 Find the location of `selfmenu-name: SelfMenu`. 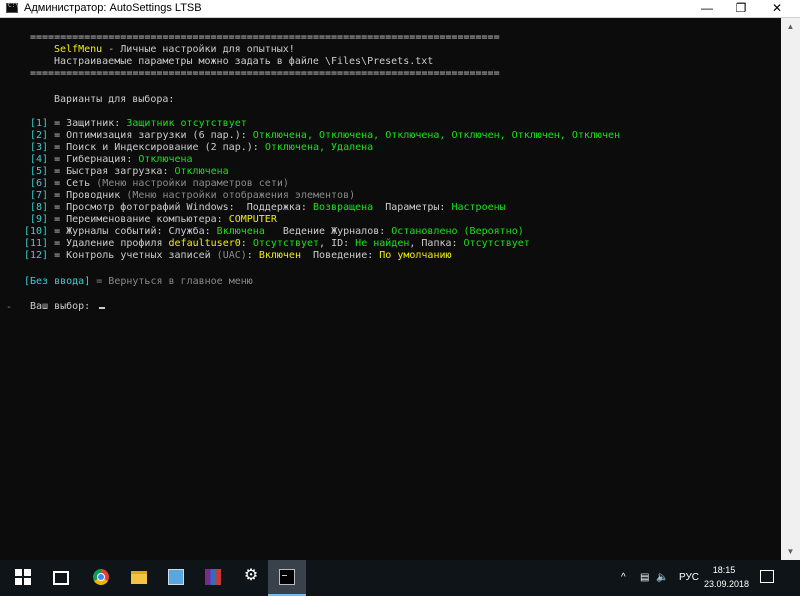

selfmenu-name: SelfMenu is located at coordinates (78, 49).